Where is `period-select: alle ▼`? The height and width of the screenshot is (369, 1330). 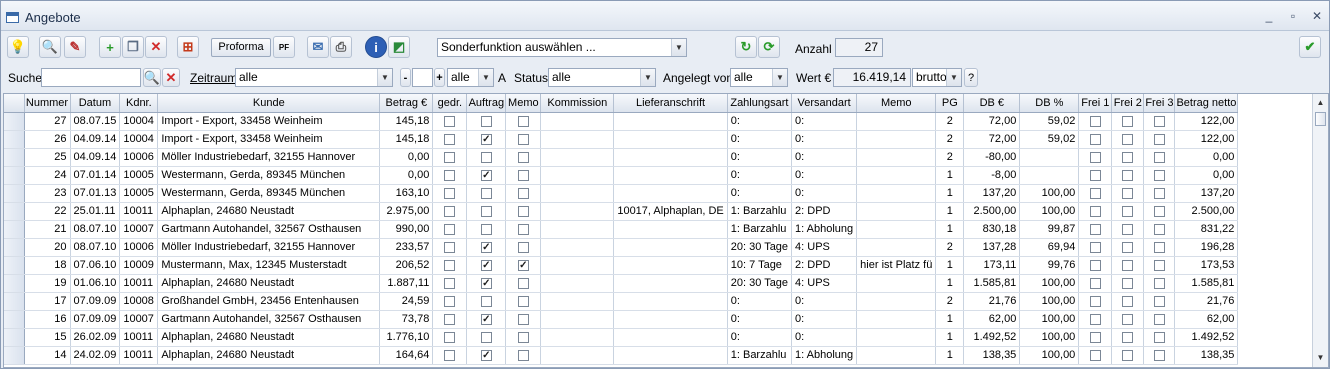 period-select: alle ▼ is located at coordinates (314, 77).